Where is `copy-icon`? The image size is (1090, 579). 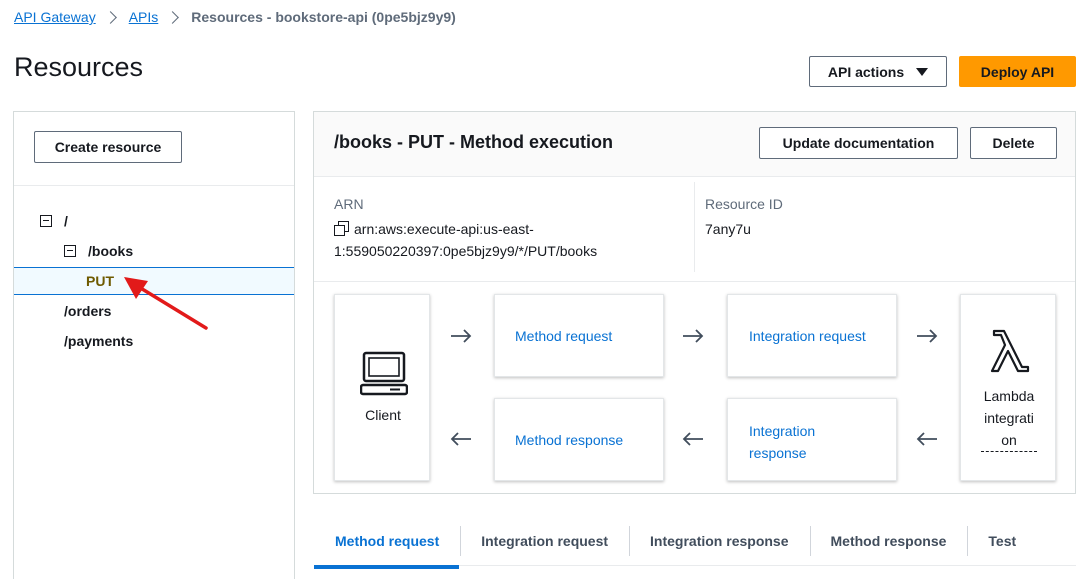 copy-icon is located at coordinates (341, 228).